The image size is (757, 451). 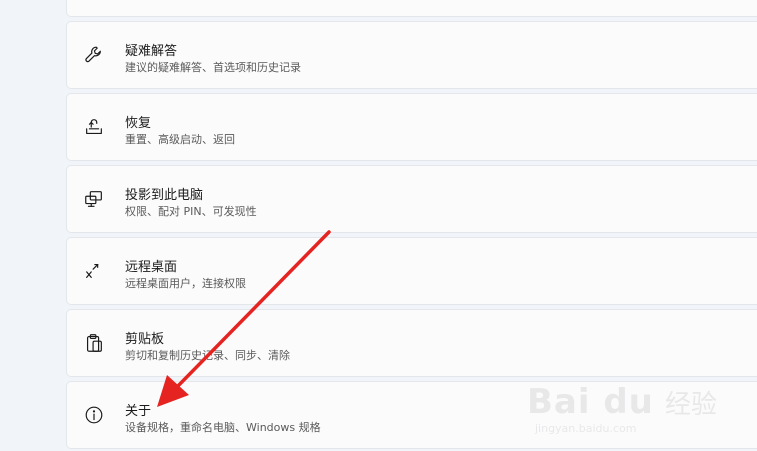 What do you see at coordinates (180, 139) in the screenshot?
I see `settings-card-subtitle: 重置、高级启动、返回` at bounding box center [180, 139].